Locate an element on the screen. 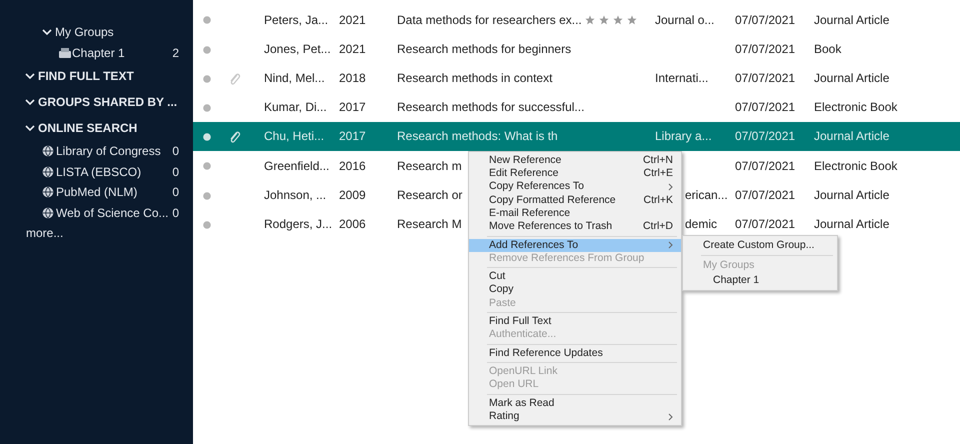  table-cell: demic is located at coordinates (701, 223).